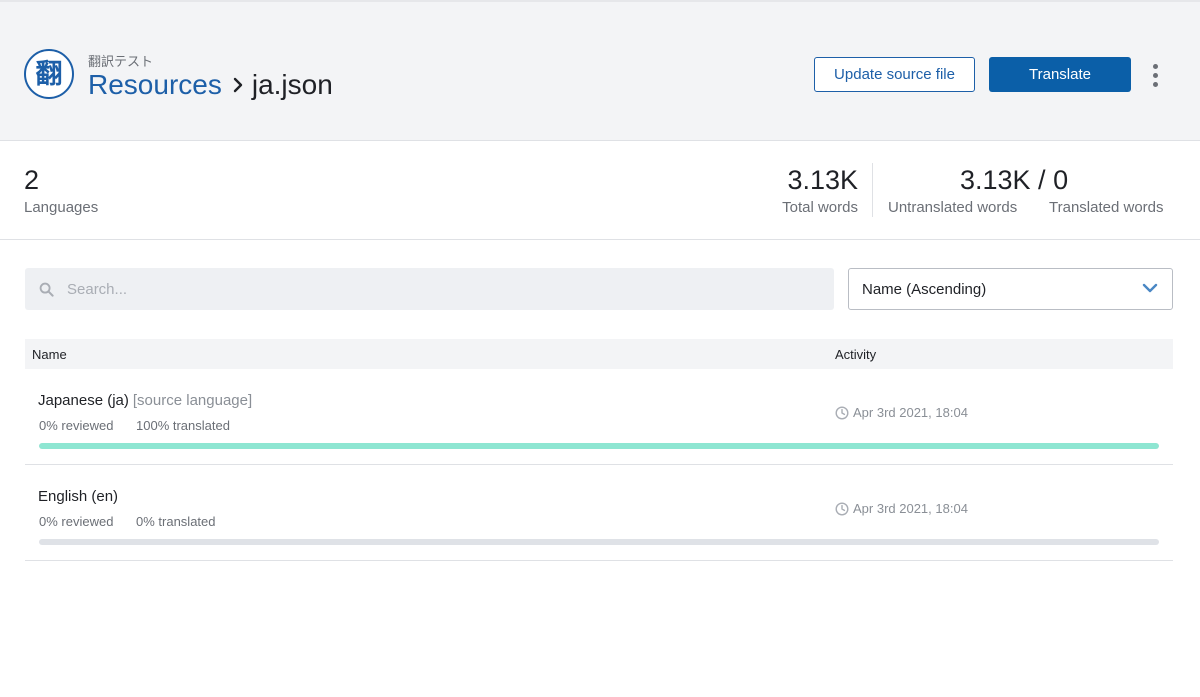  What do you see at coordinates (176, 521) in the screenshot?
I see `translated-stat: 0% translated` at bounding box center [176, 521].